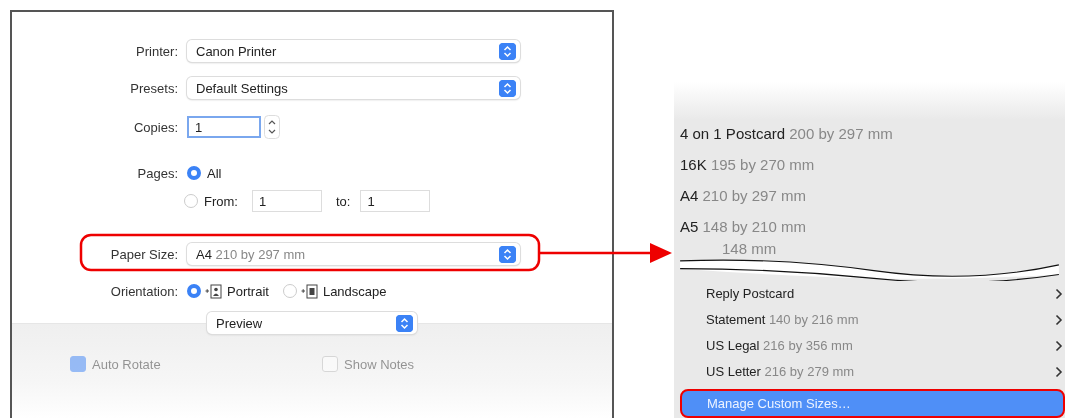 The width and height of the screenshot is (1065, 418). What do you see at coordinates (395, 201) in the screenshot?
I see `to-field: 1` at bounding box center [395, 201].